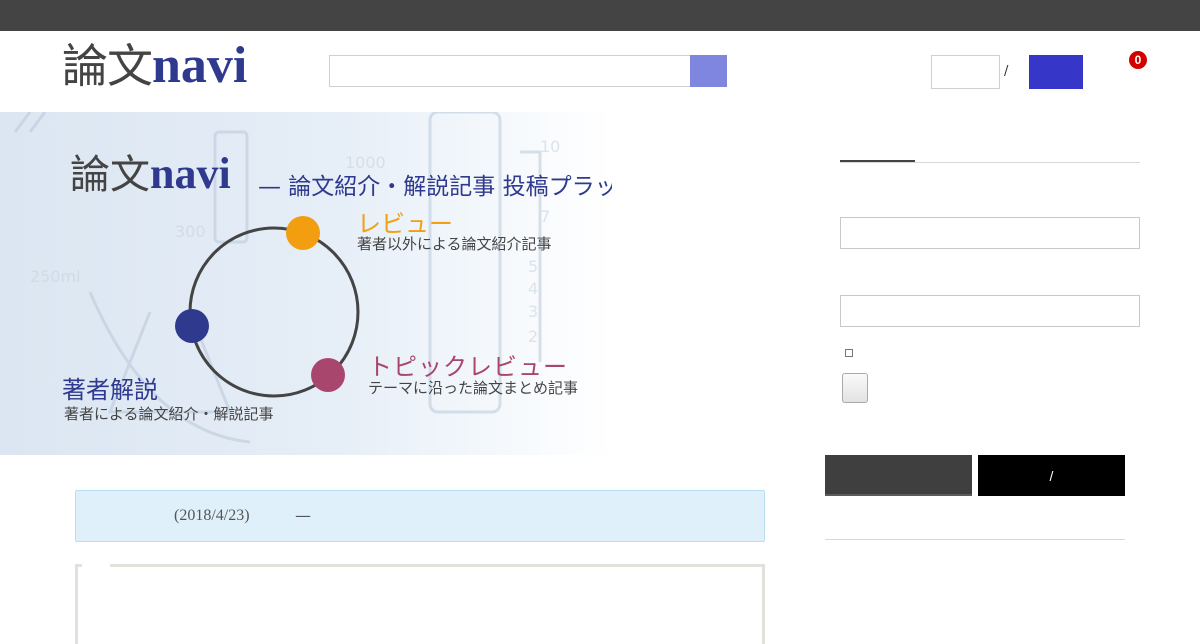 The image size is (1200, 644). Describe the element at coordinates (303, 515) in the screenshot. I see `notice-dash: —` at that location.